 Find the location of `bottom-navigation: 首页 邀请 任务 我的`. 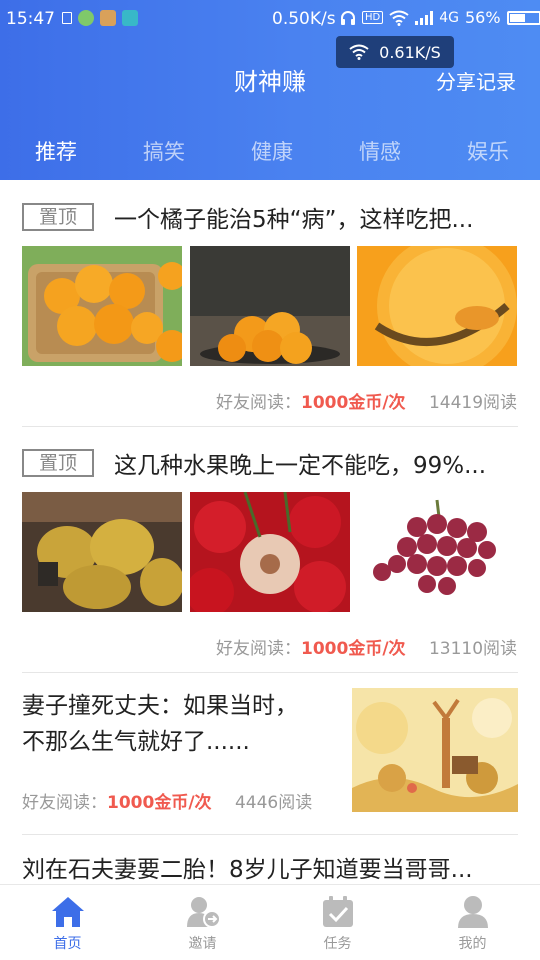

bottom-navigation: 首页 邀请 任务 我的 is located at coordinates (270, 922).